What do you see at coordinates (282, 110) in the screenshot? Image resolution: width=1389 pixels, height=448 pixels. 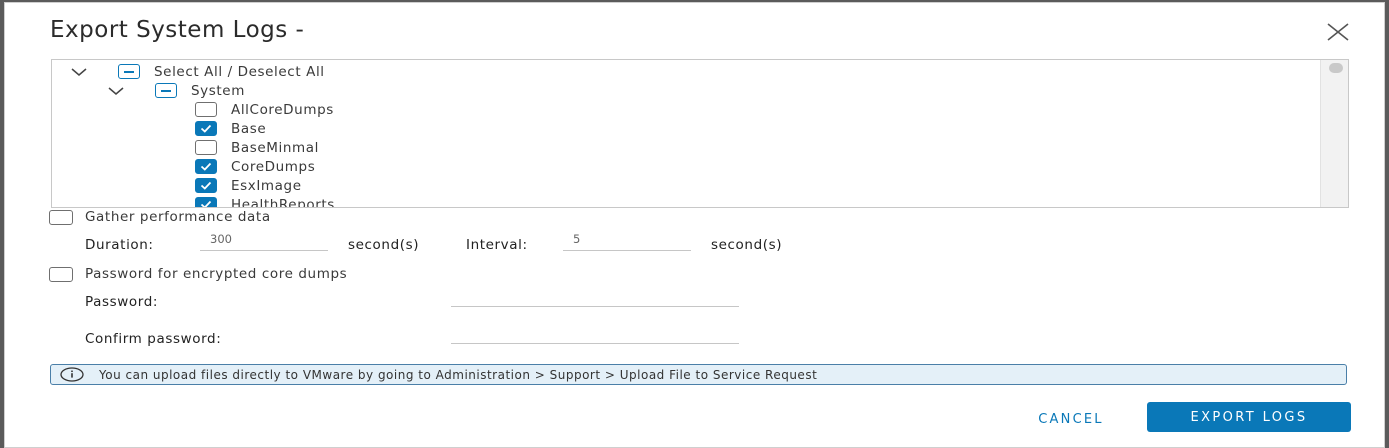 I see `tree-item-label: AllCoreDumps` at bounding box center [282, 110].